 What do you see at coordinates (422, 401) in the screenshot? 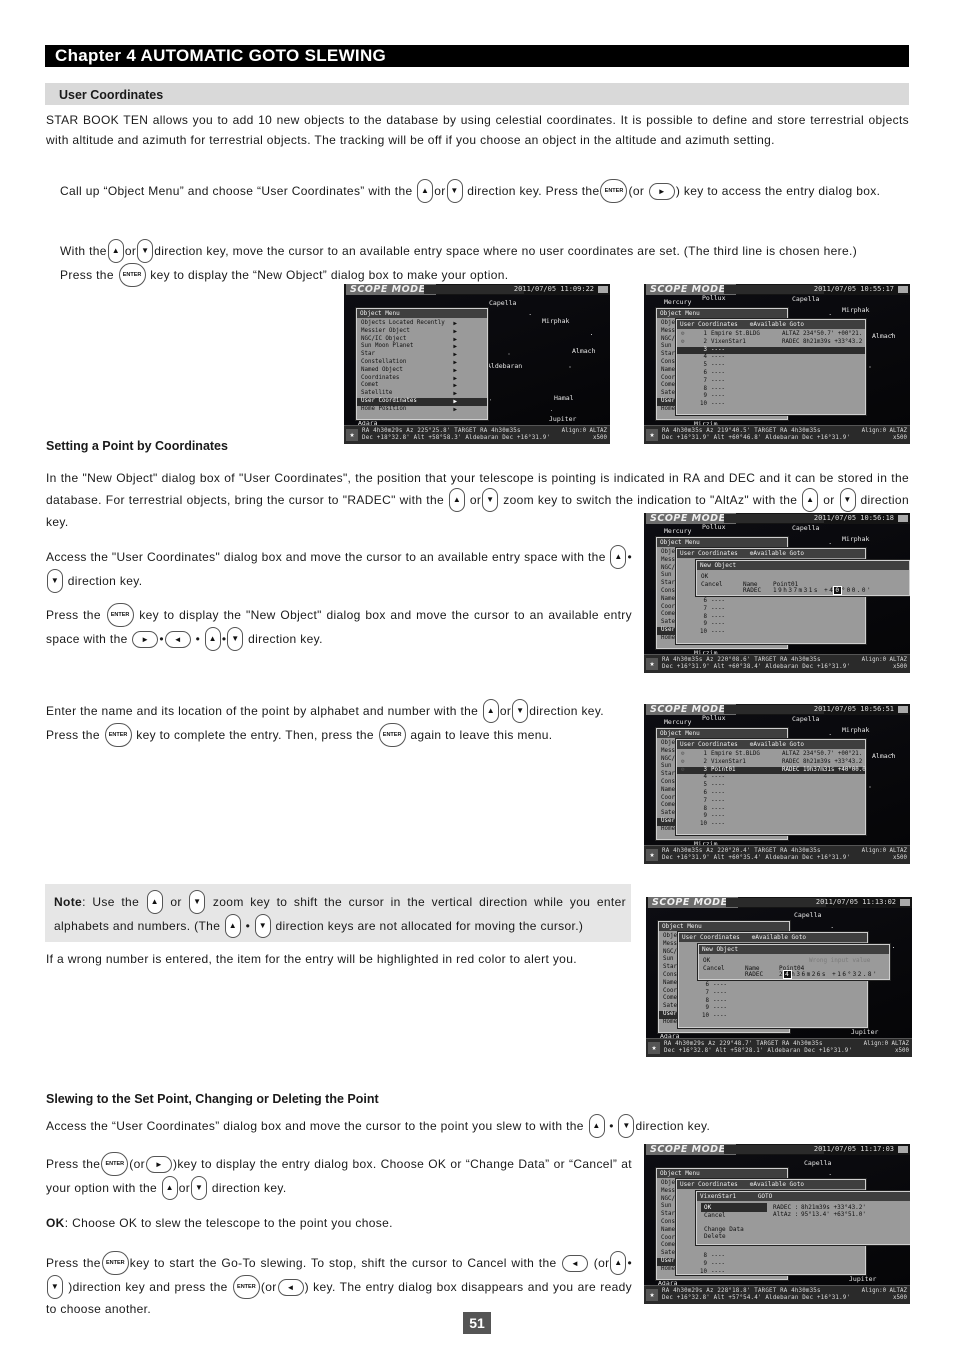
I see `menu-item: User Coordinates ▶` at bounding box center [422, 401].